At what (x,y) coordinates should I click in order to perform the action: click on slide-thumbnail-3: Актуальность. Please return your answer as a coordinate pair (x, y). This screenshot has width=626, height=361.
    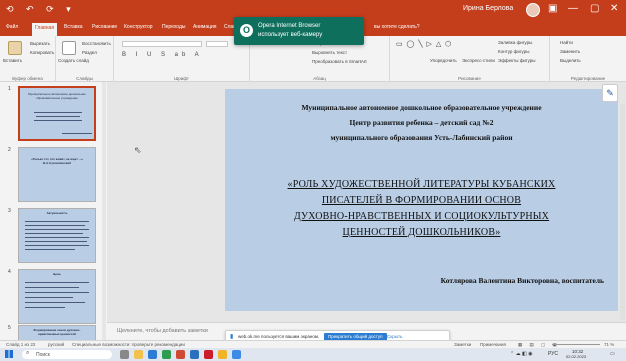
    Looking at the image, I should click on (57, 235).